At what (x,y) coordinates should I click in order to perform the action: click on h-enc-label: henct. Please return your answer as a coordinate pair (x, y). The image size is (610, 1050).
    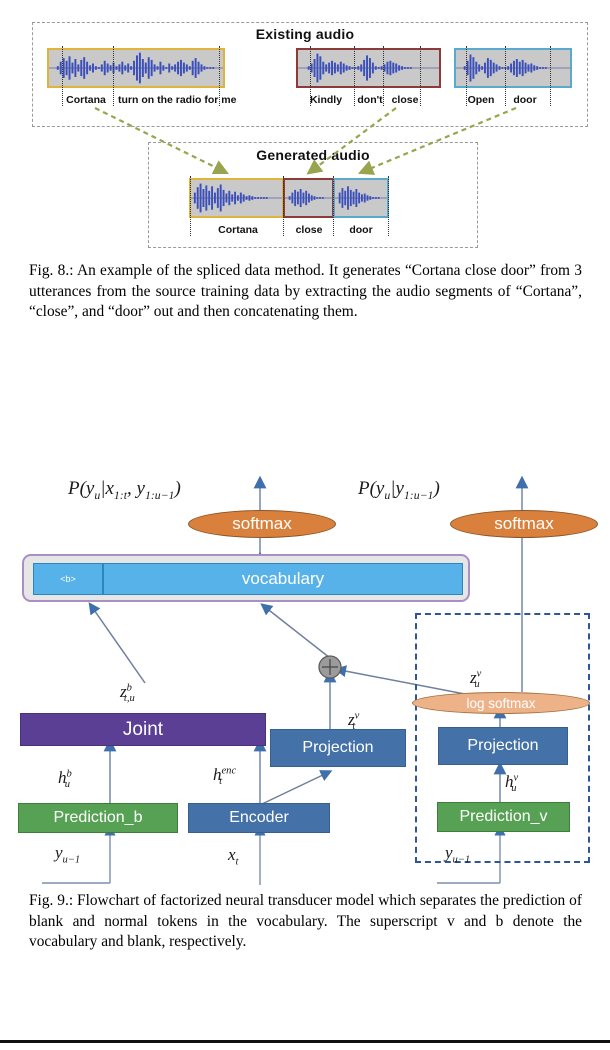
    Looking at the image, I should click on (225, 776).